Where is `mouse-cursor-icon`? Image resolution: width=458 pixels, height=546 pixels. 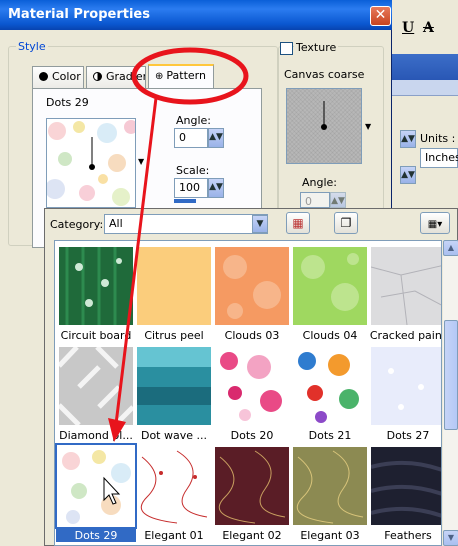
mouse-cursor-icon is located at coordinates (112, 490).